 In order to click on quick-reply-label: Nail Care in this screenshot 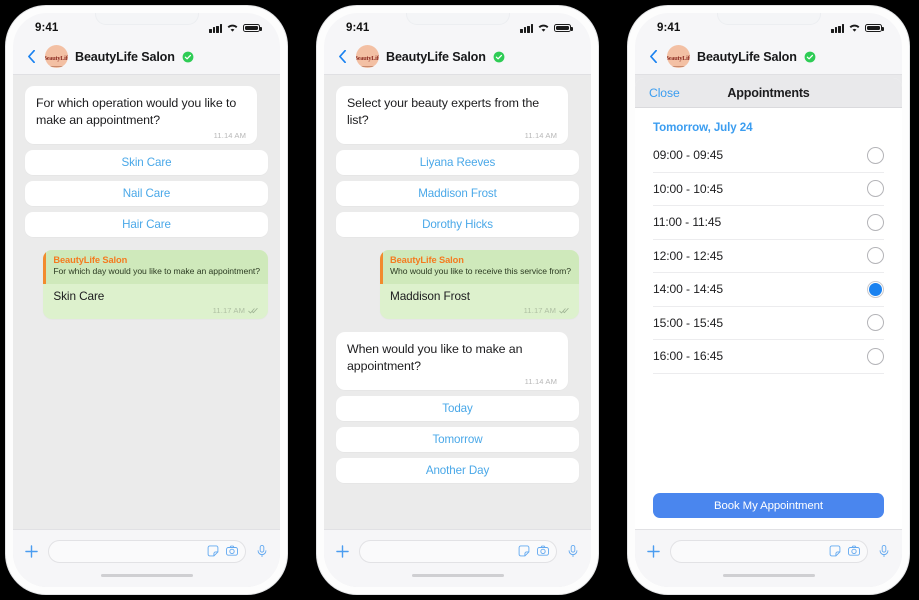, I will do `click(146, 193)`.